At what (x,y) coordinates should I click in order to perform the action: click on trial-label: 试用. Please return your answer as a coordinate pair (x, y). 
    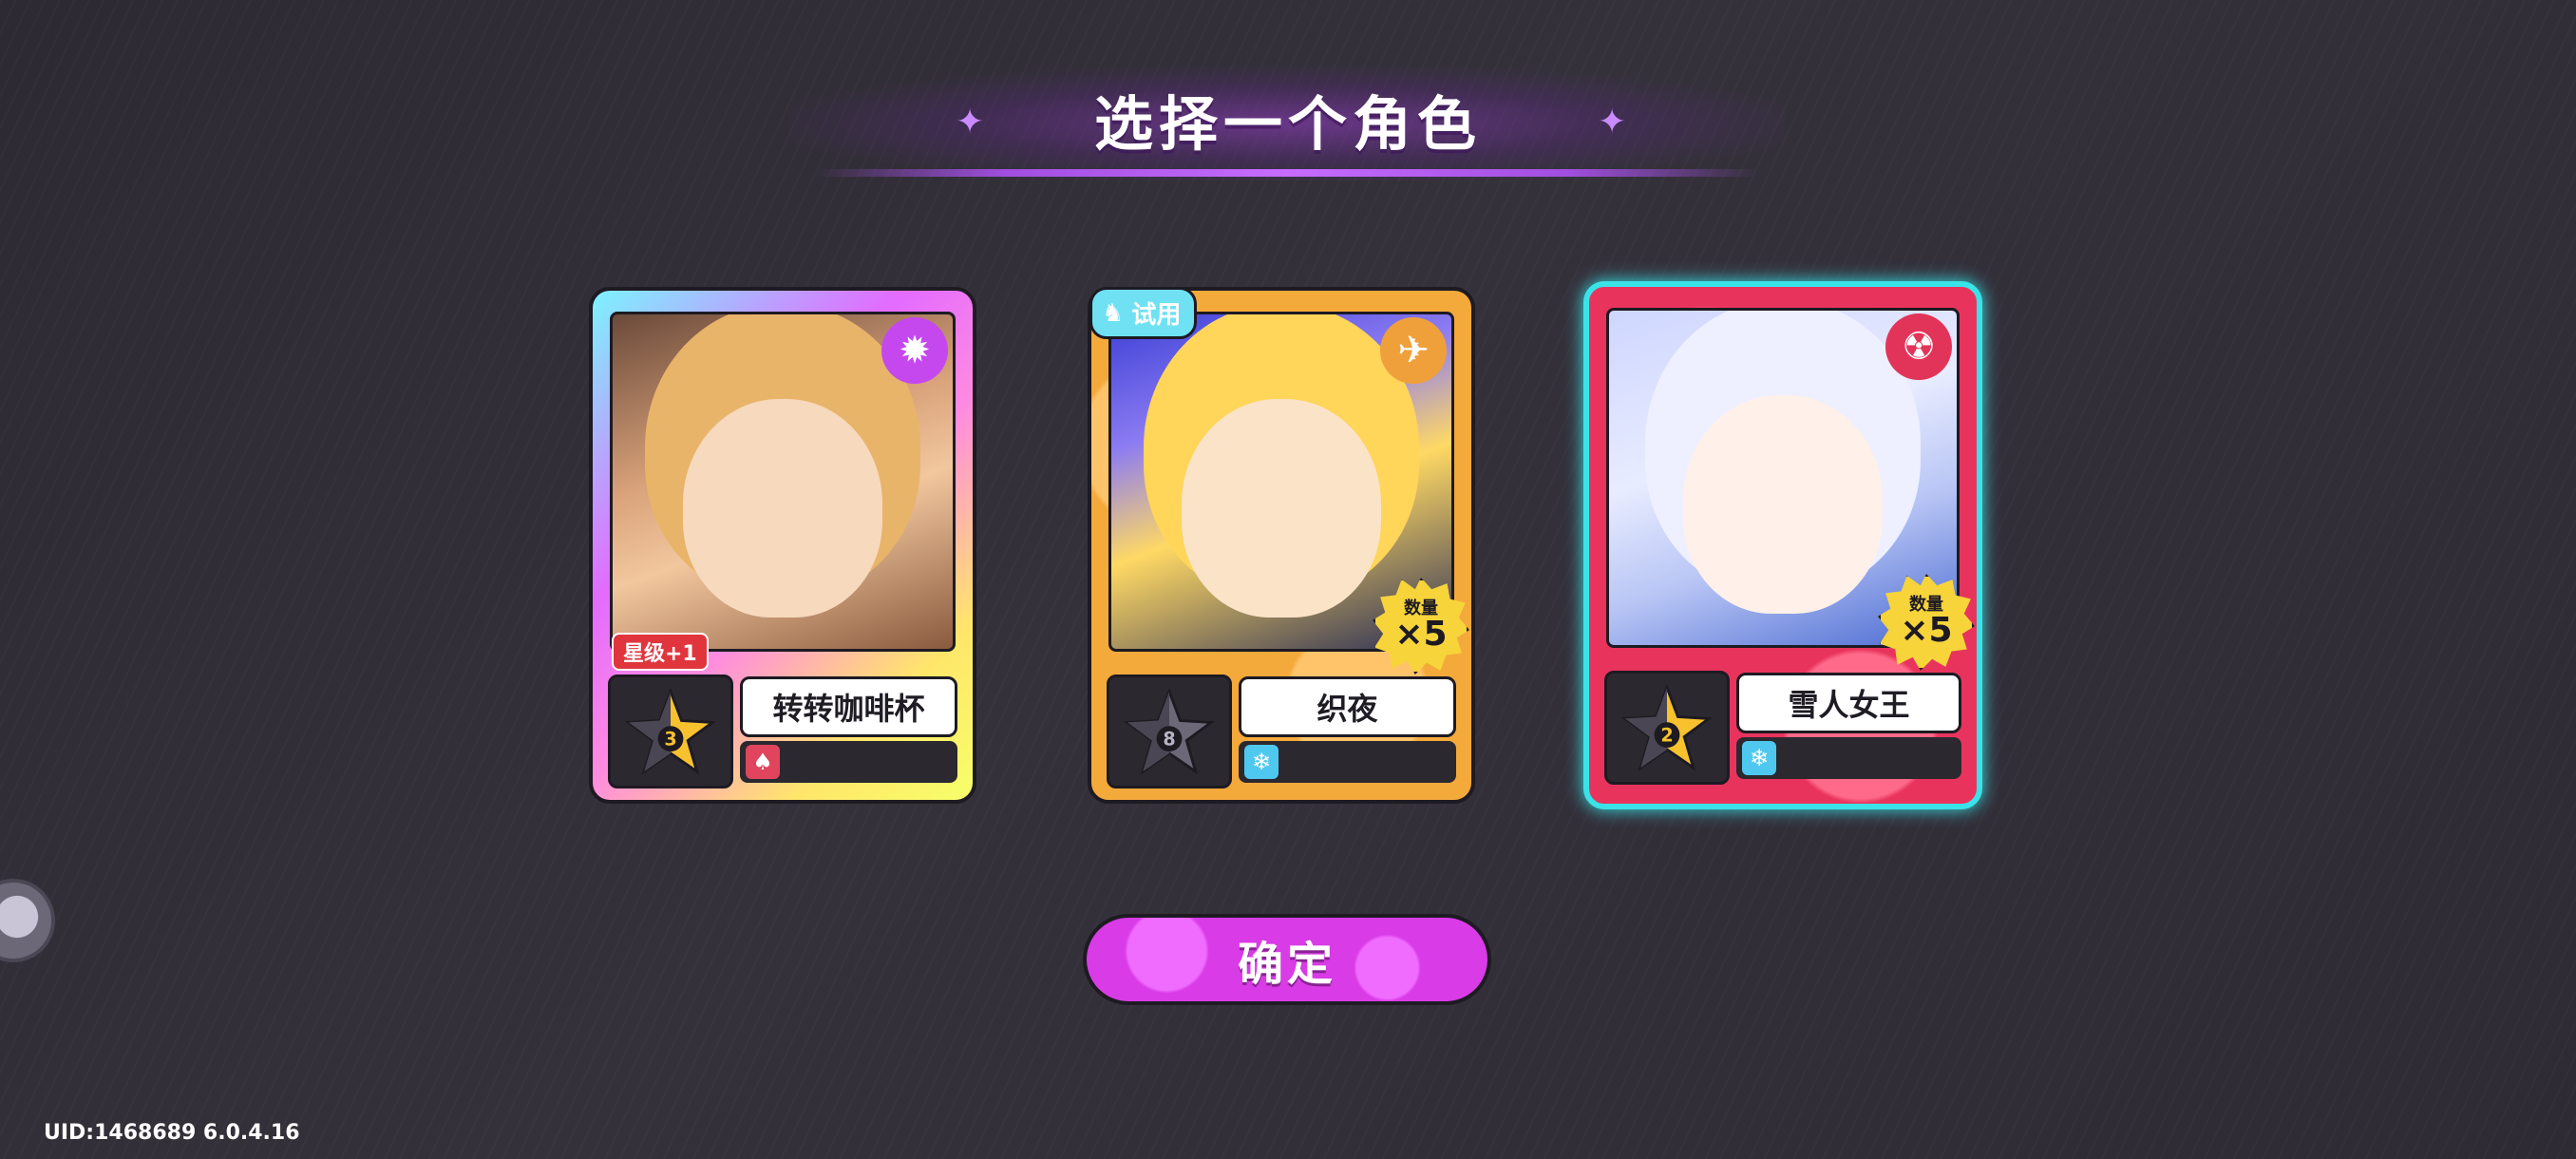
    Looking at the image, I should click on (1156, 315).